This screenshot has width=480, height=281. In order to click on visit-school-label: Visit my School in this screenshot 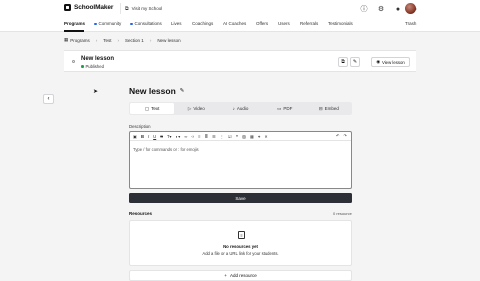, I will do `click(147, 8)`.